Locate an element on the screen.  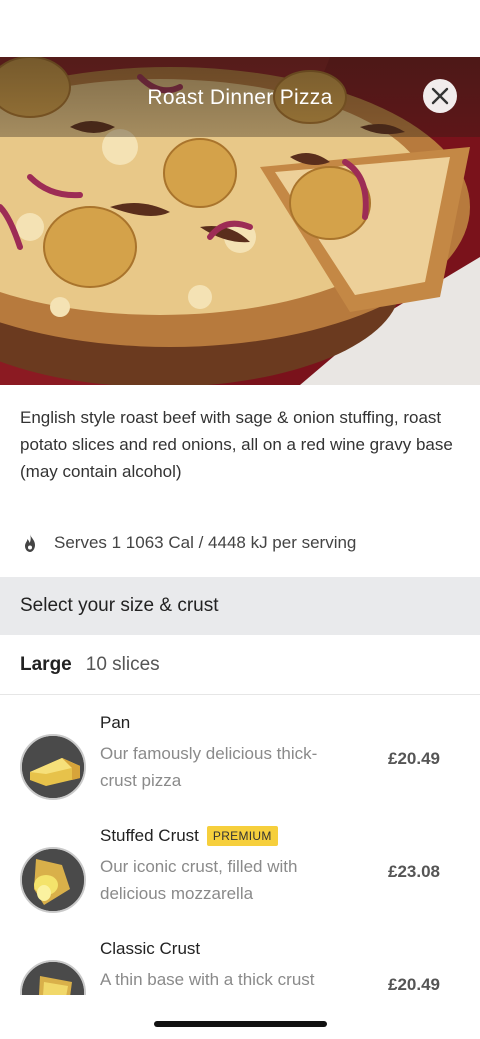
flame-icon is located at coordinates (30, 543).